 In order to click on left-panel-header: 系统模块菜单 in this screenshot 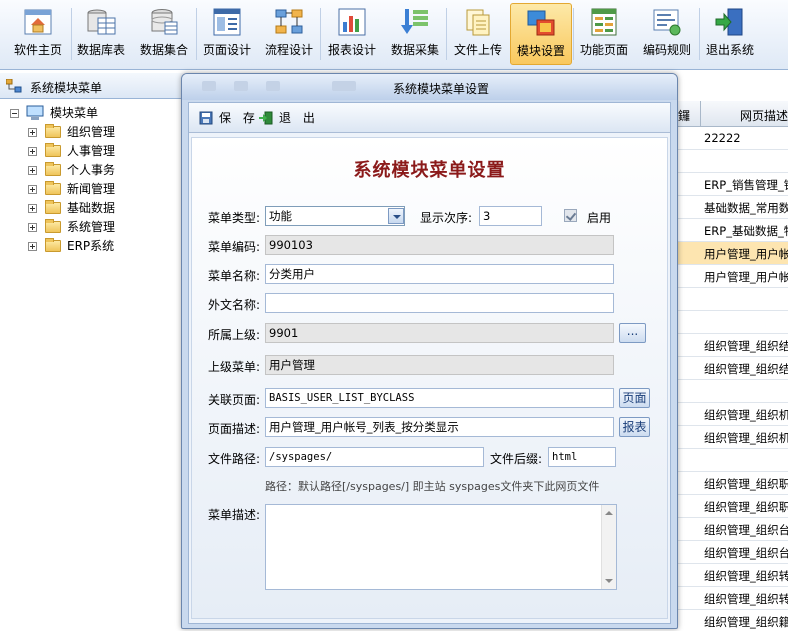, I will do `click(92, 86)`.